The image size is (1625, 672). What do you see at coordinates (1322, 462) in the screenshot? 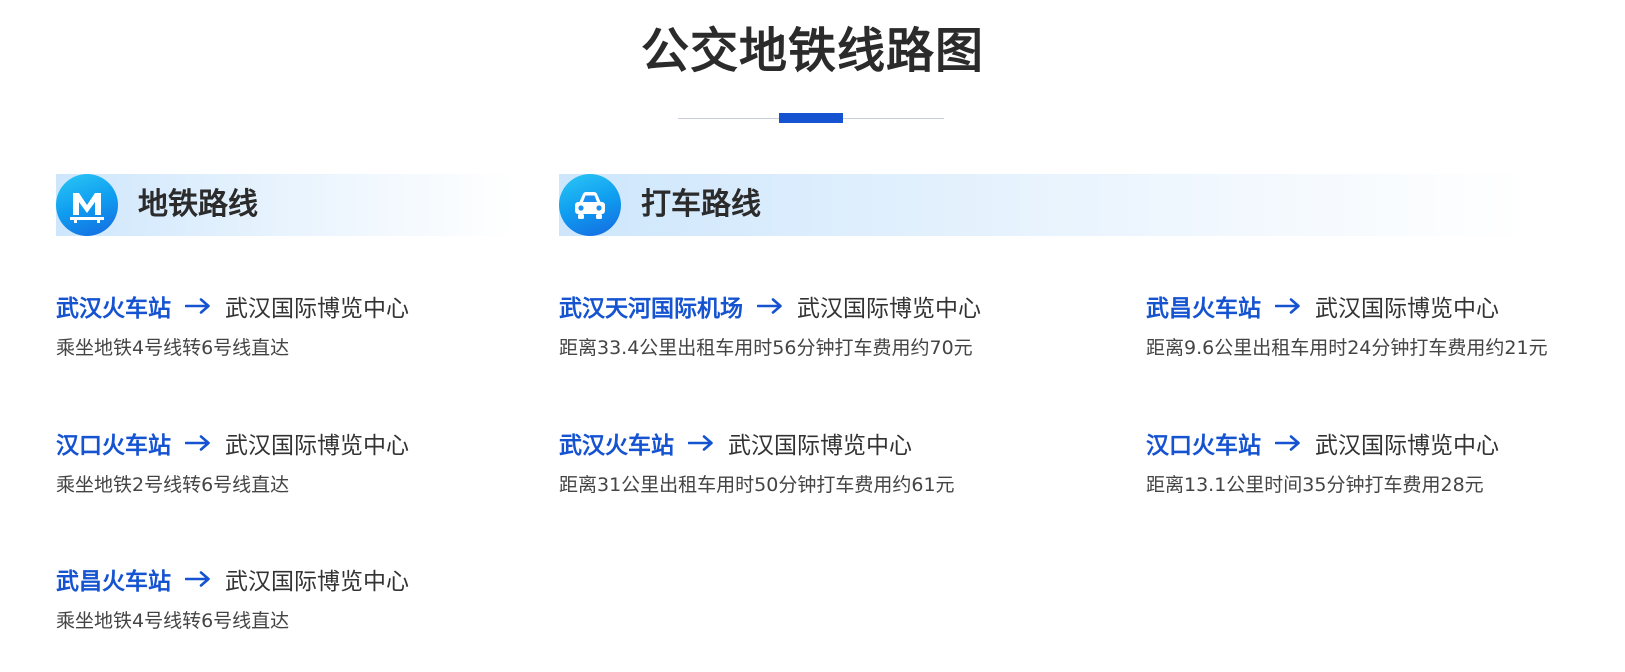
I see `taxi-route-4: 汉口火车站 武汉国际博览中心 距离13.1公里时间35分钟打车费用28元` at bounding box center [1322, 462].